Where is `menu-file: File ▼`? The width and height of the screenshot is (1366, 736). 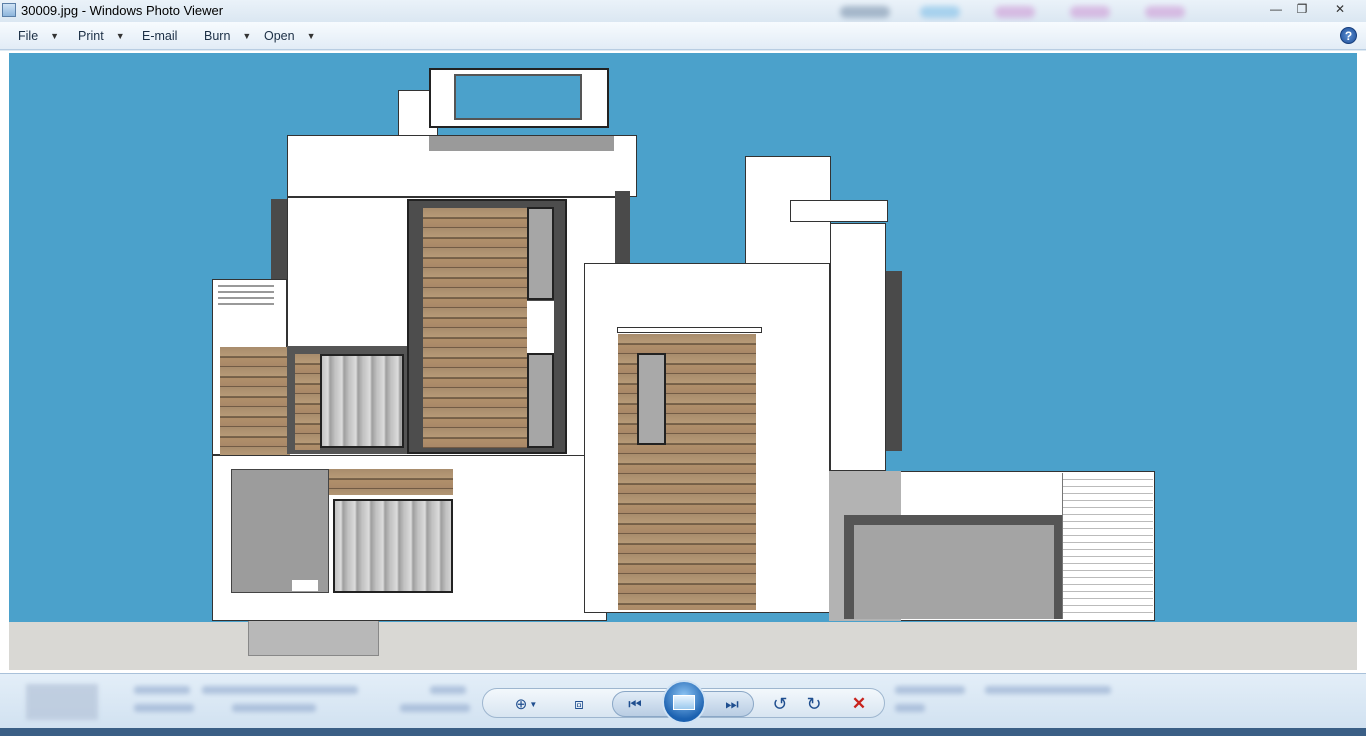
menu-file: File ▼ is located at coordinates (38, 36).